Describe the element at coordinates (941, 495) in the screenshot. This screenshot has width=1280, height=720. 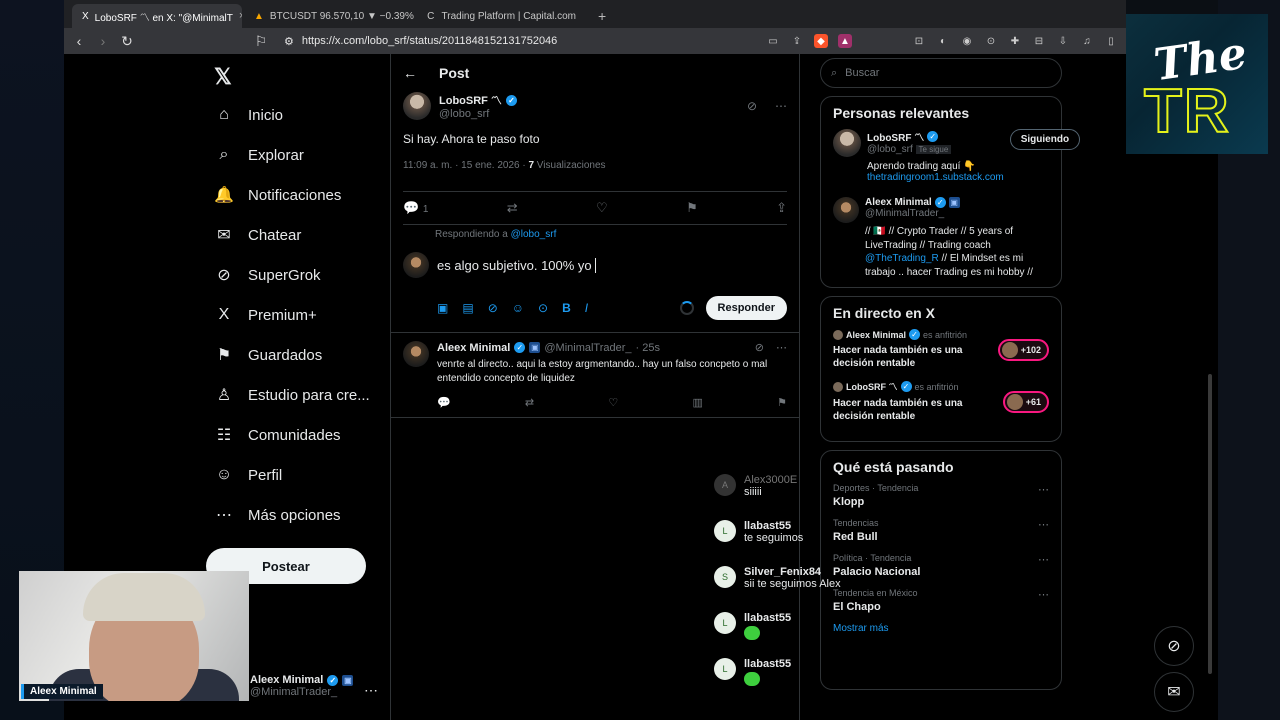
I see `trend-item: Deportes · Tendencia Klopp ⋯` at that location.